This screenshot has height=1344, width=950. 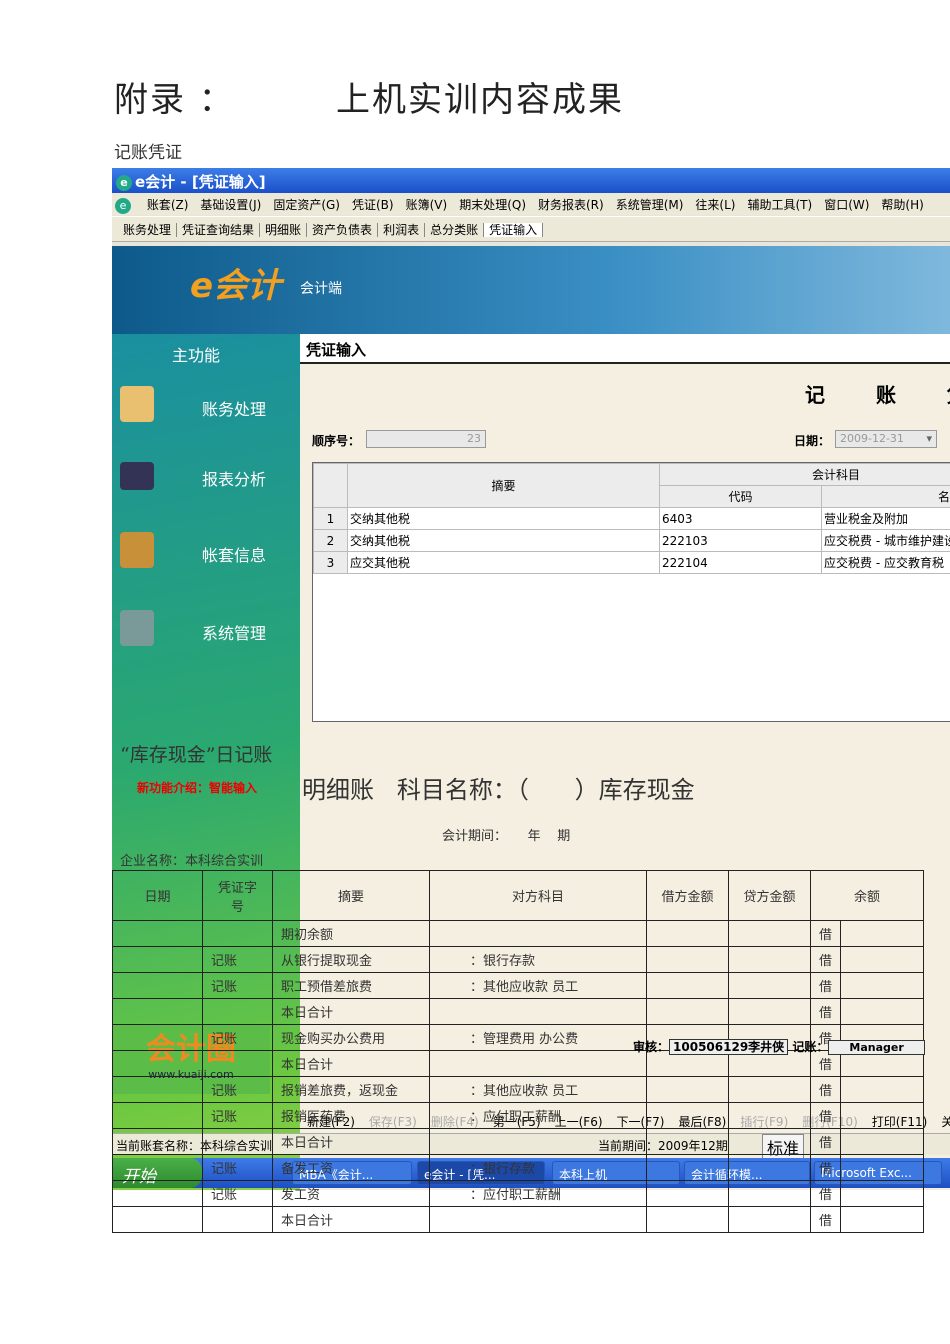 What do you see at coordinates (196, 355) in the screenshot?
I see `sidebar-header: 主功能` at bounding box center [196, 355].